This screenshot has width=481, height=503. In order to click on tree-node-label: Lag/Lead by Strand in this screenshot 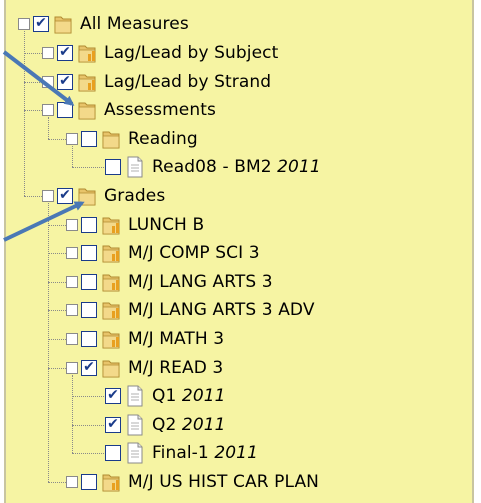, I will do `click(187, 82)`.